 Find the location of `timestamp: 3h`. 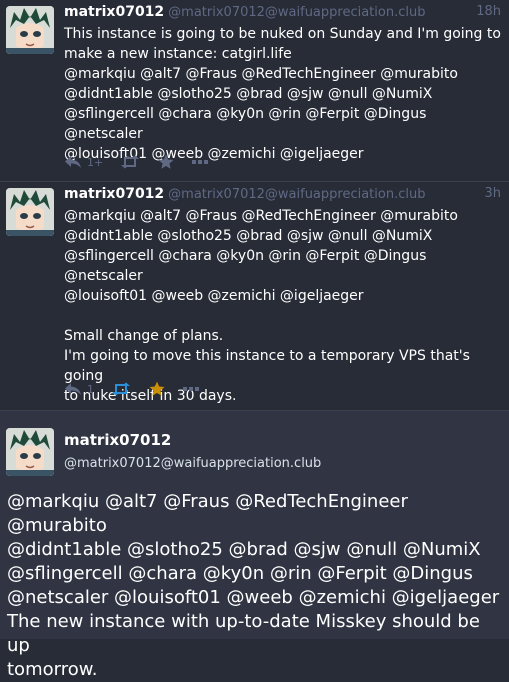

timestamp: 3h is located at coordinates (492, 194).